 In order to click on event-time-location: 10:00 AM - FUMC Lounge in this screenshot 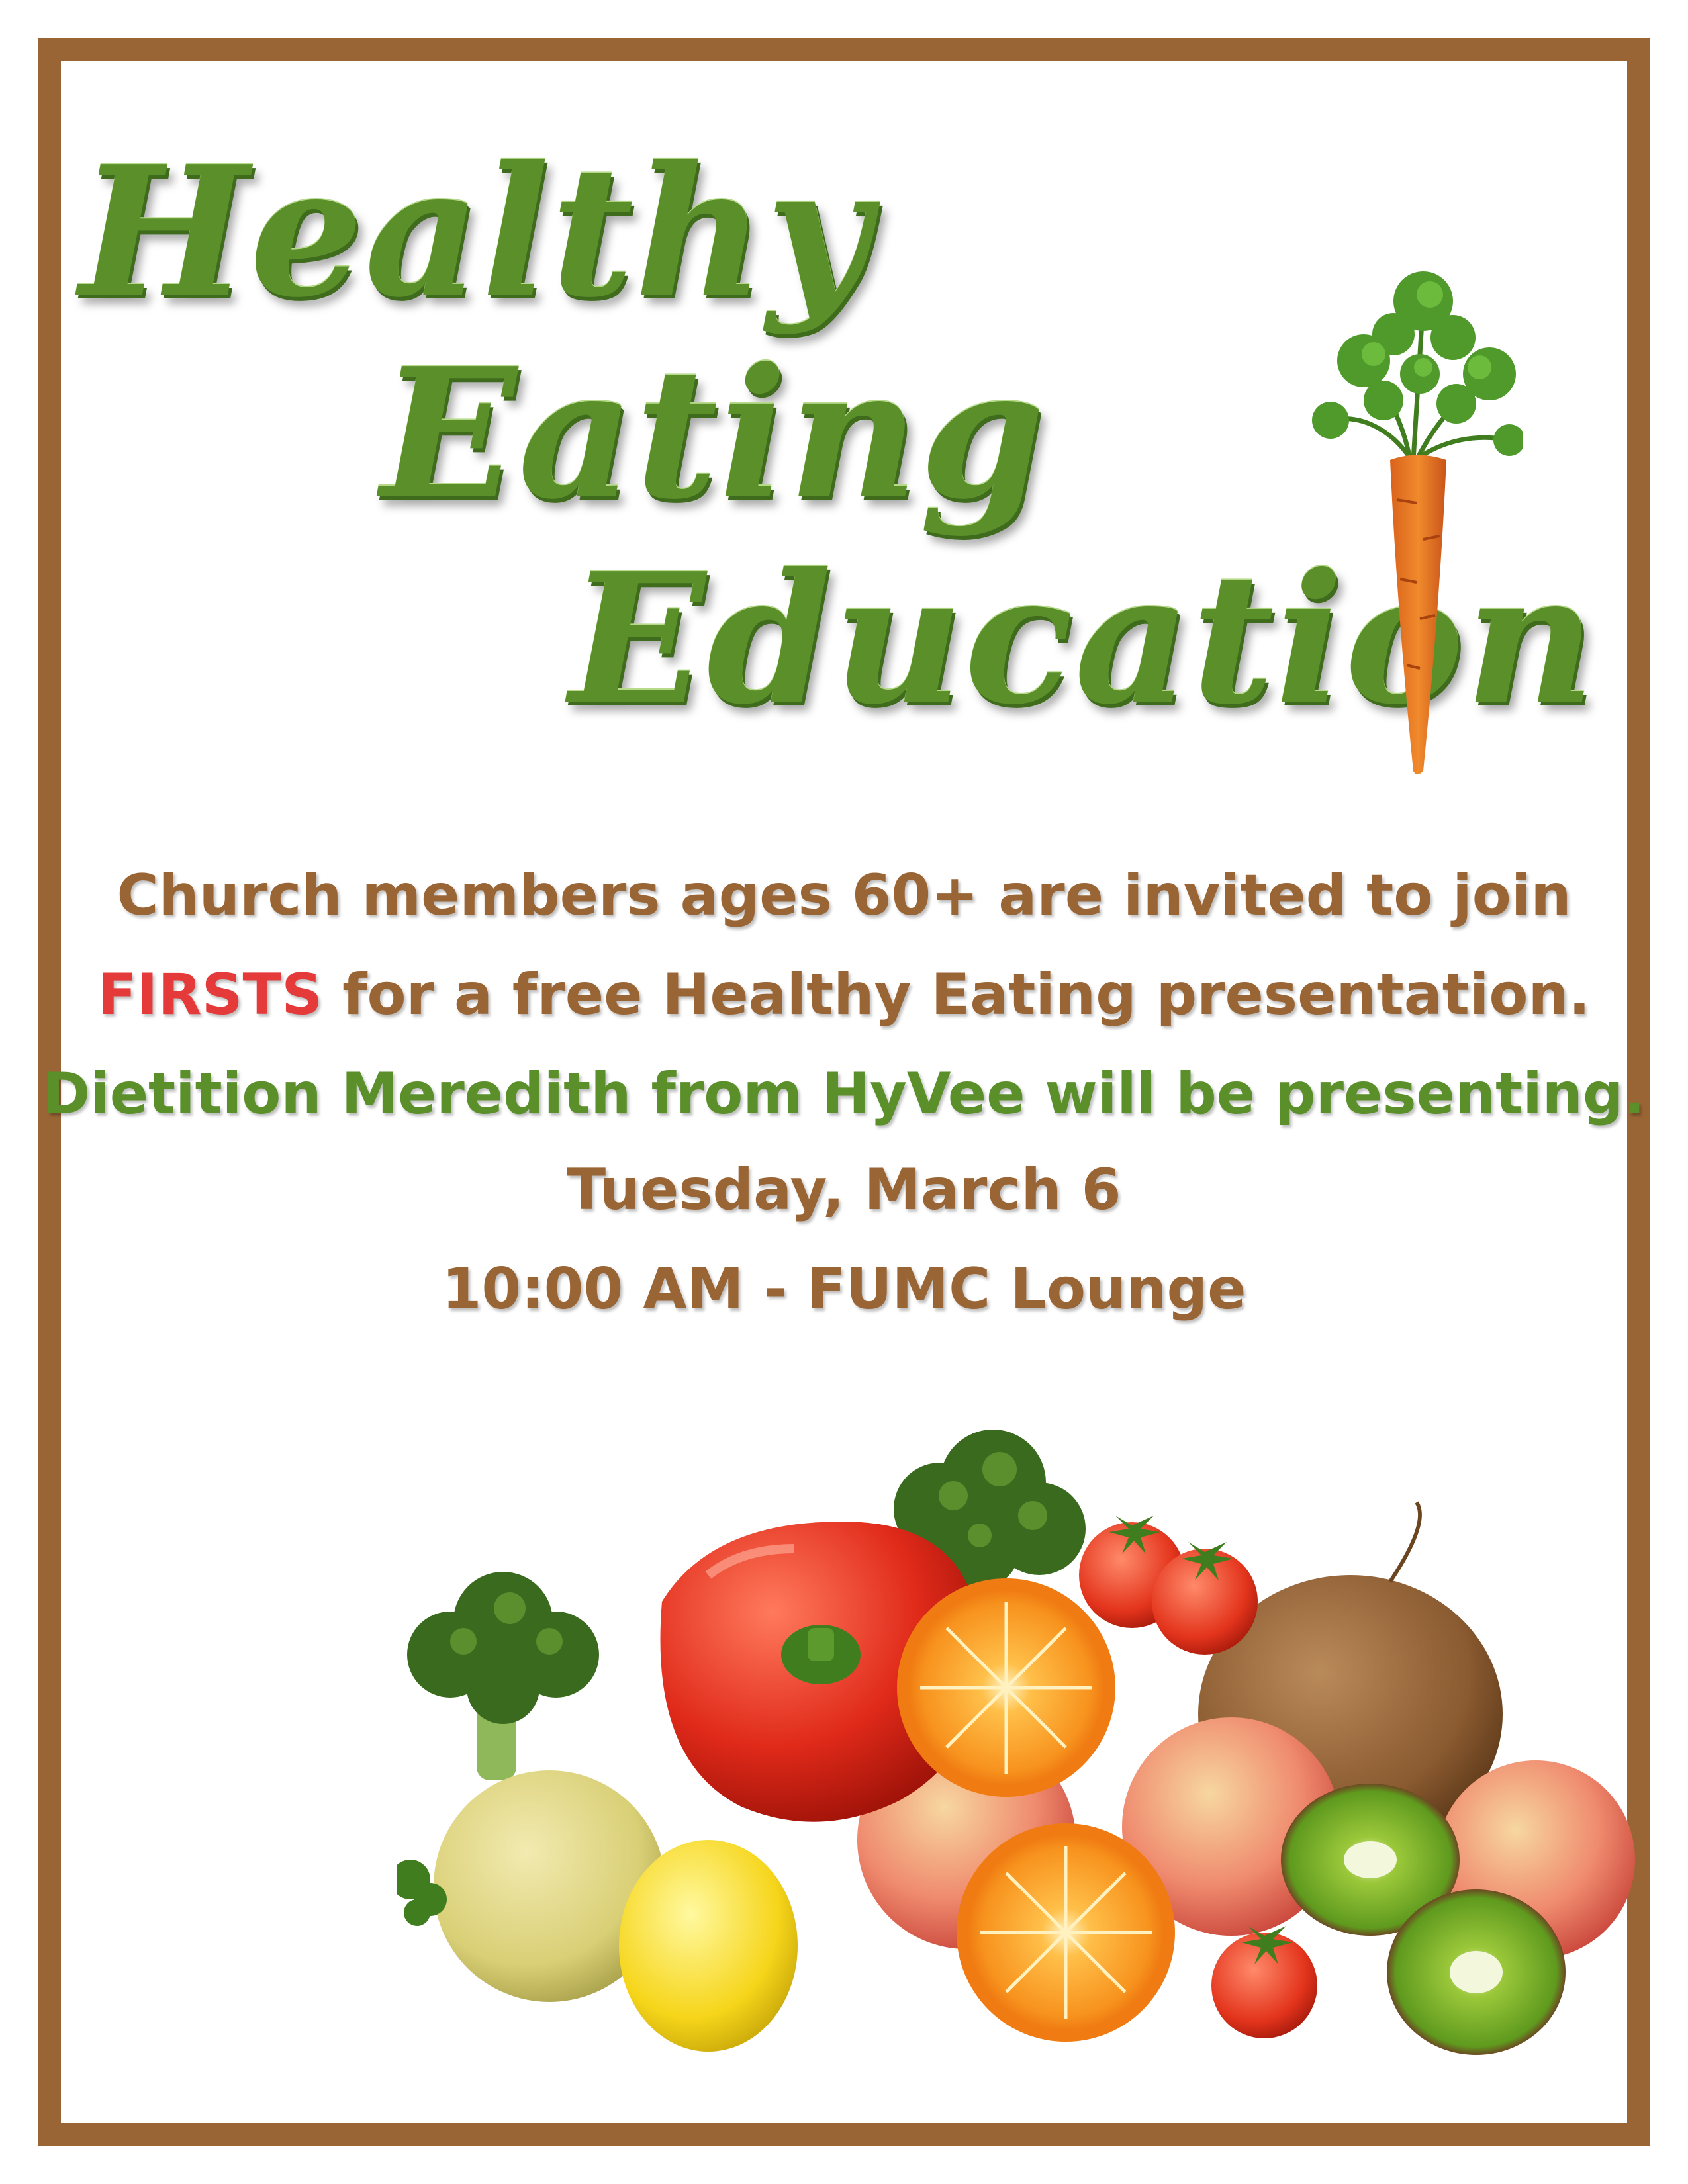, I will do `click(844, 1289)`.